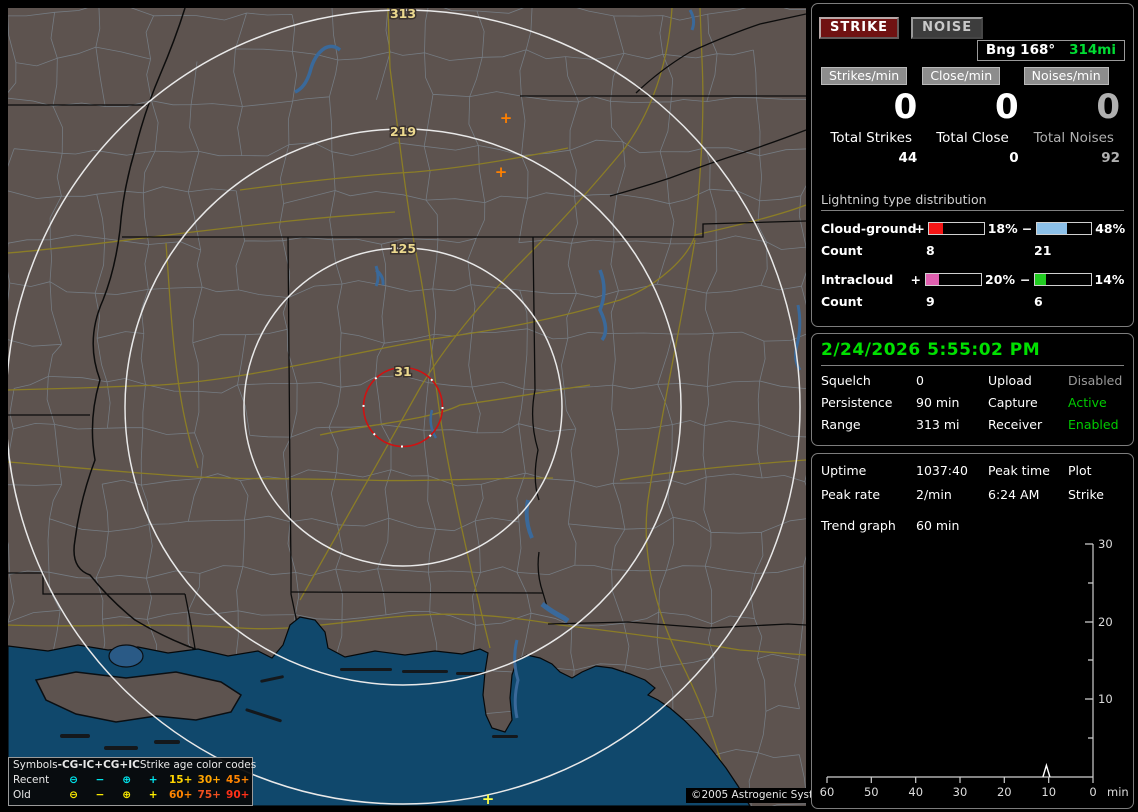 Image resolution: width=1138 pixels, height=812 pixels. I want to click on persistence-value: 90 min, so click(938, 402).